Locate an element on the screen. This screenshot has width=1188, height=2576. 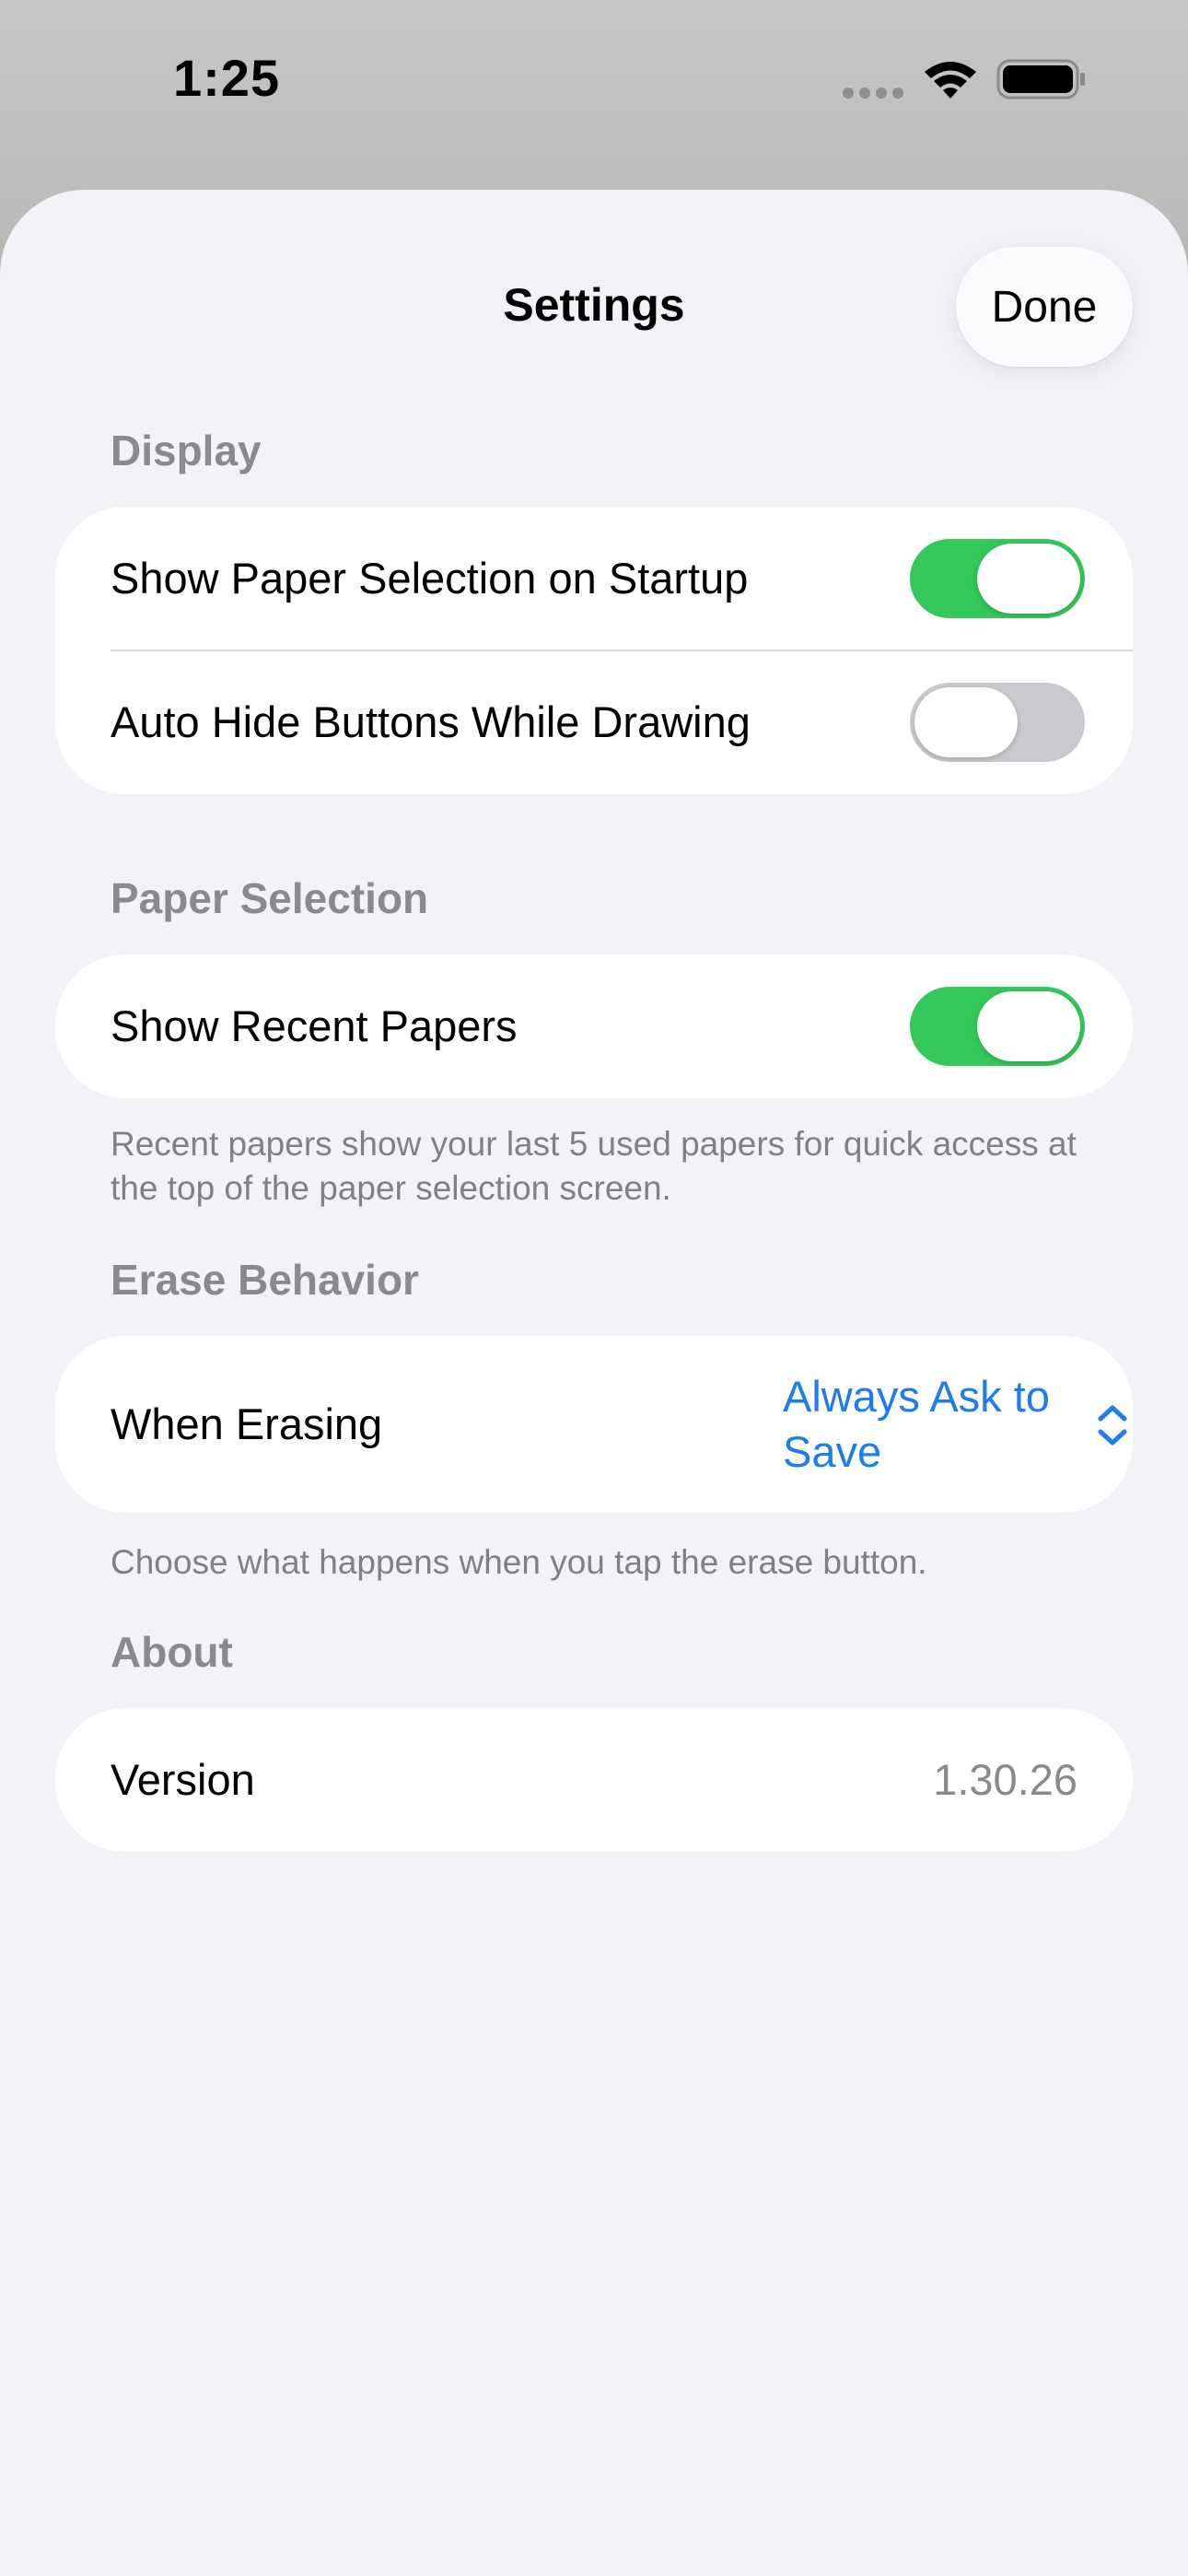
erase-behavior-picker: Always Ask to Save is located at coordinates (935, 1424).